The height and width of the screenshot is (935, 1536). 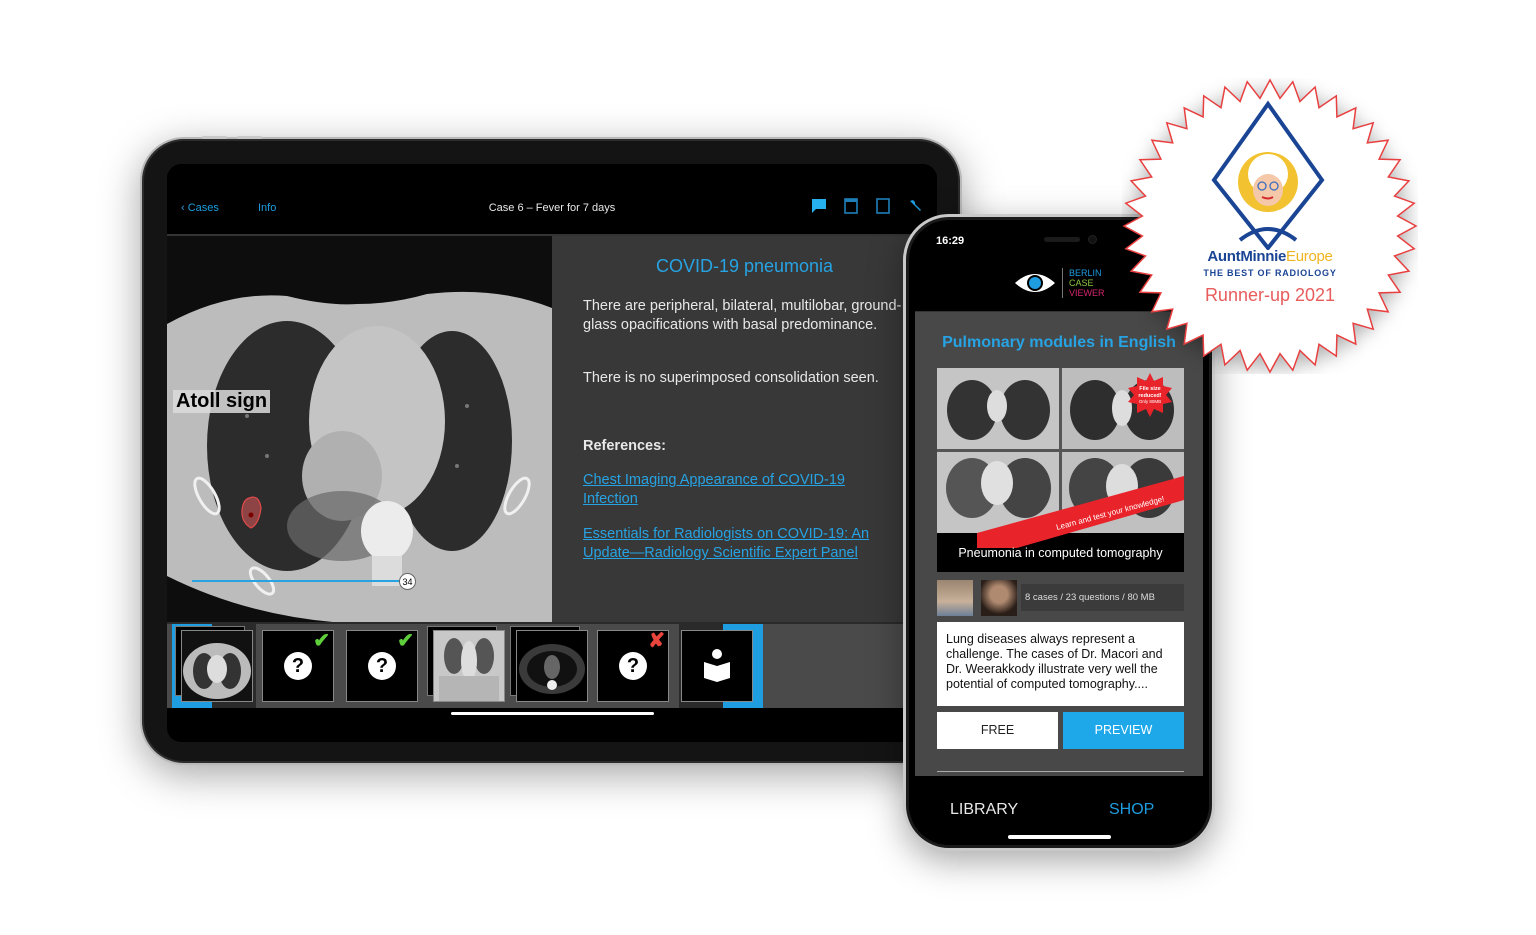 What do you see at coordinates (1309, 256) in the screenshot?
I see `brand-europe: Europe` at bounding box center [1309, 256].